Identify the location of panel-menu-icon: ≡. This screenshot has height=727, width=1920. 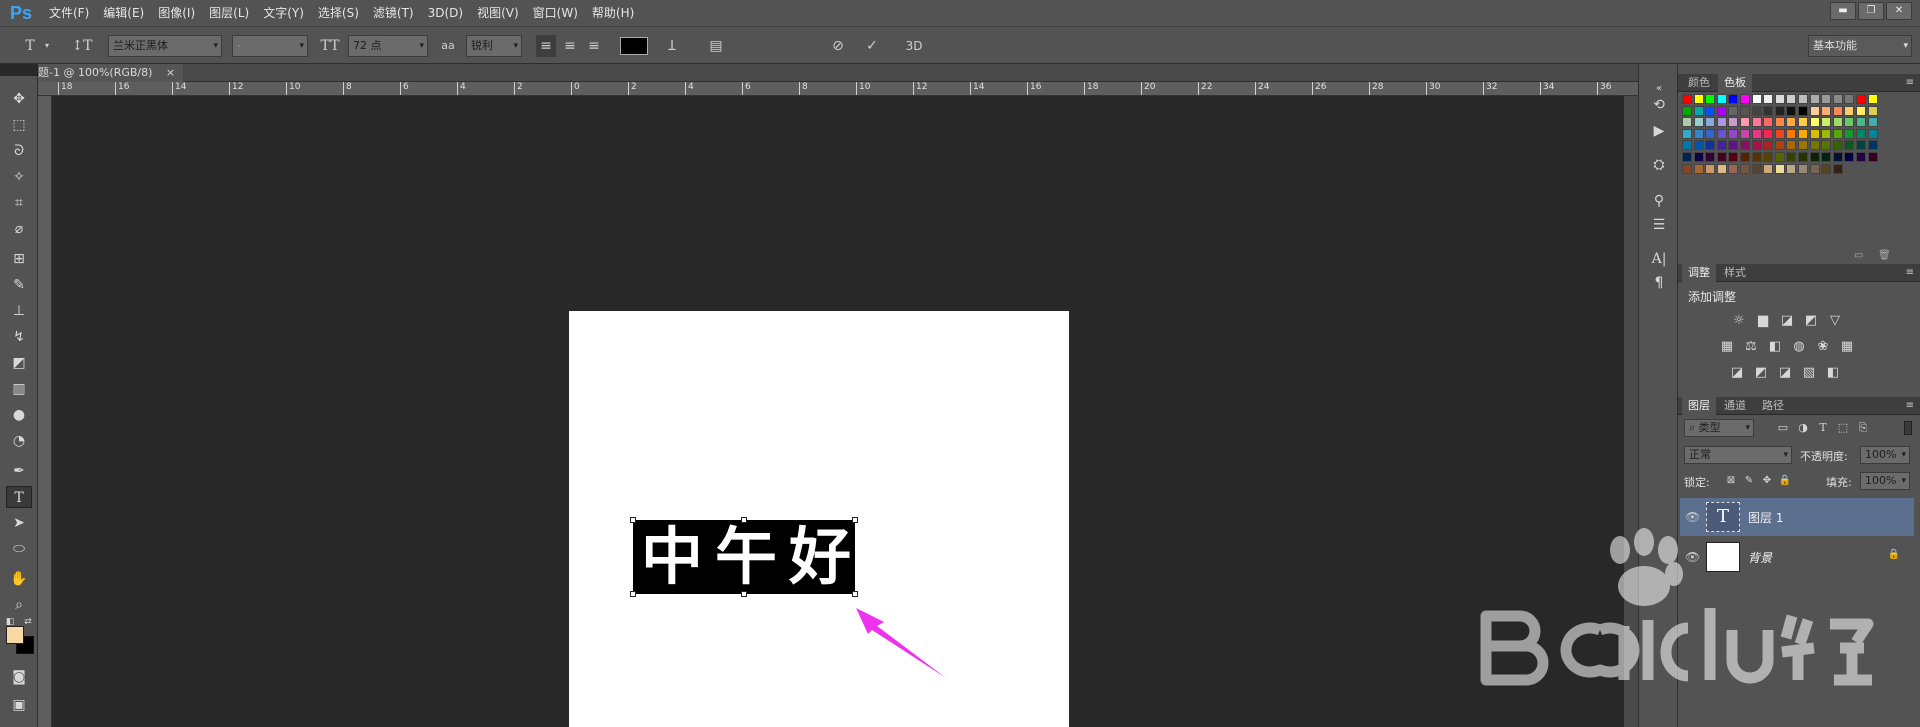
(1910, 406).